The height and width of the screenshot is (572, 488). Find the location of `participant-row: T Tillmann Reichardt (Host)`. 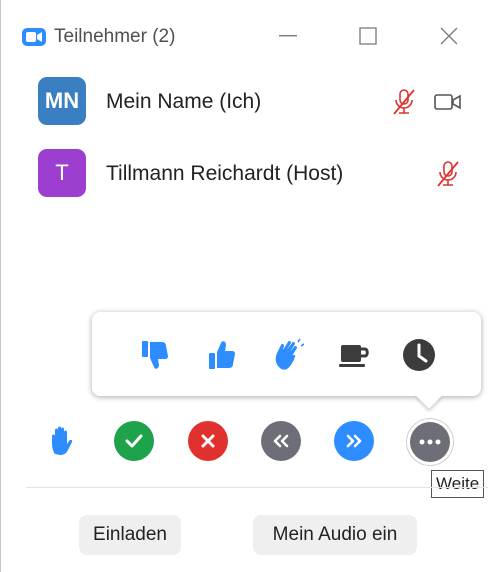

participant-row: T Tillmann Reichardt (Host) is located at coordinates (244, 174).